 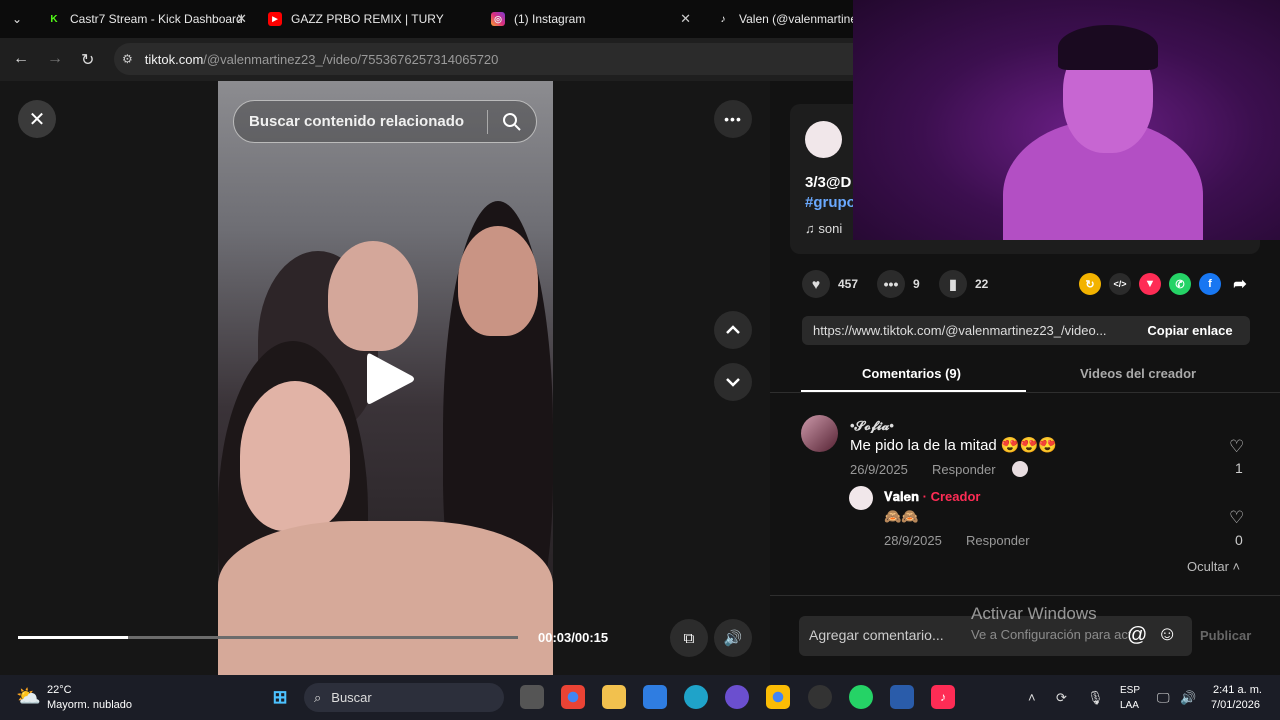 I want to click on obs-icon, so click(x=820, y=697).